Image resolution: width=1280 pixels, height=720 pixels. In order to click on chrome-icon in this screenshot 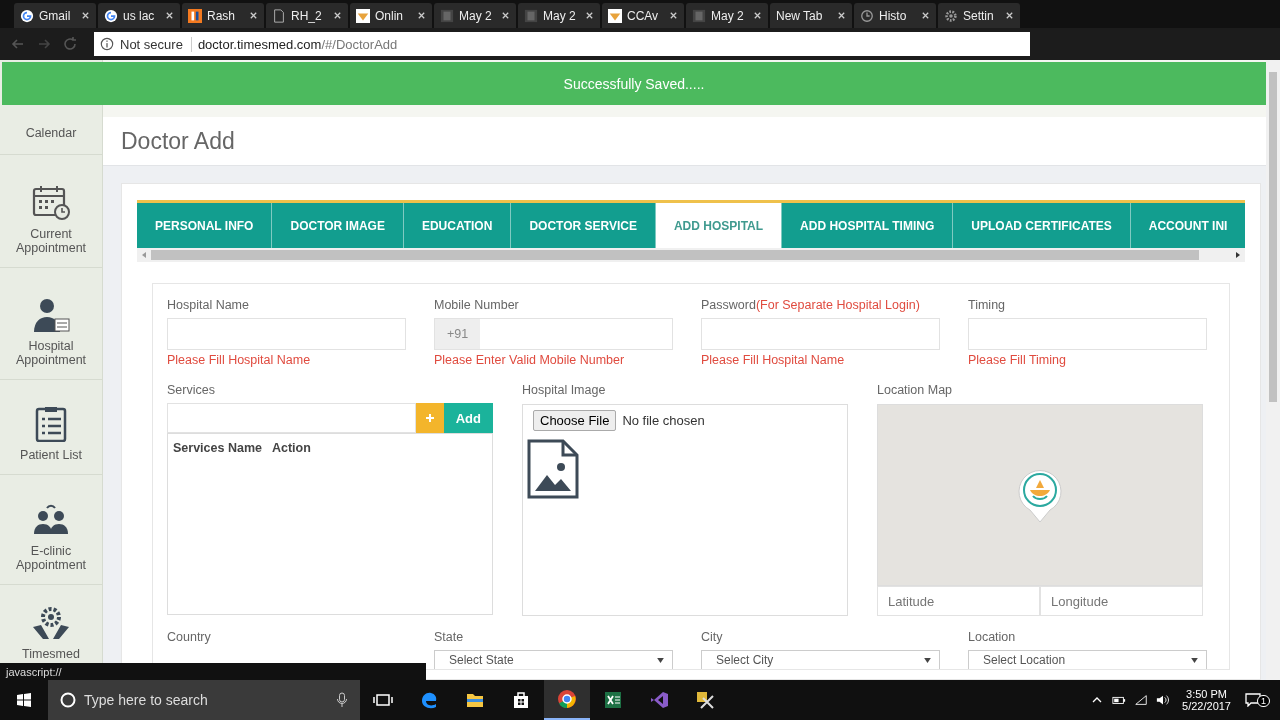, I will do `click(567, 699)`.